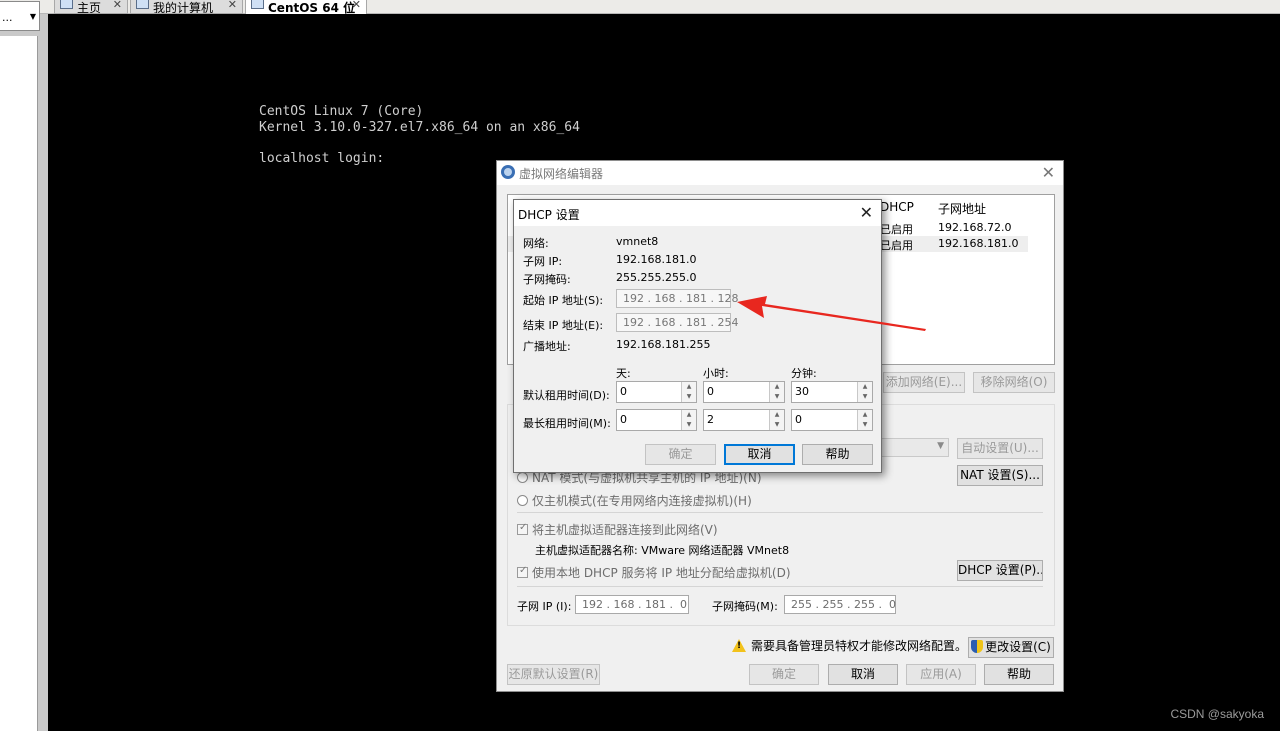 Image resolution: width=1280 pixels, height=731 pixels. Describe the element at coordinates (553, 674) in the screenshot. I see `restore-defaults-button: 还原默认设置(R)` at that location.